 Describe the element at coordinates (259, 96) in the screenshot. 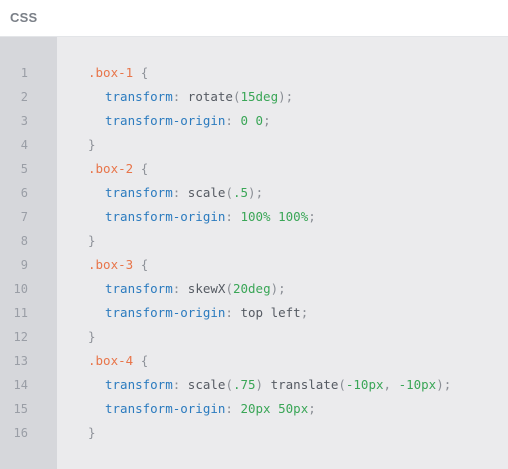

I see `css-number: 15deg` at that location.